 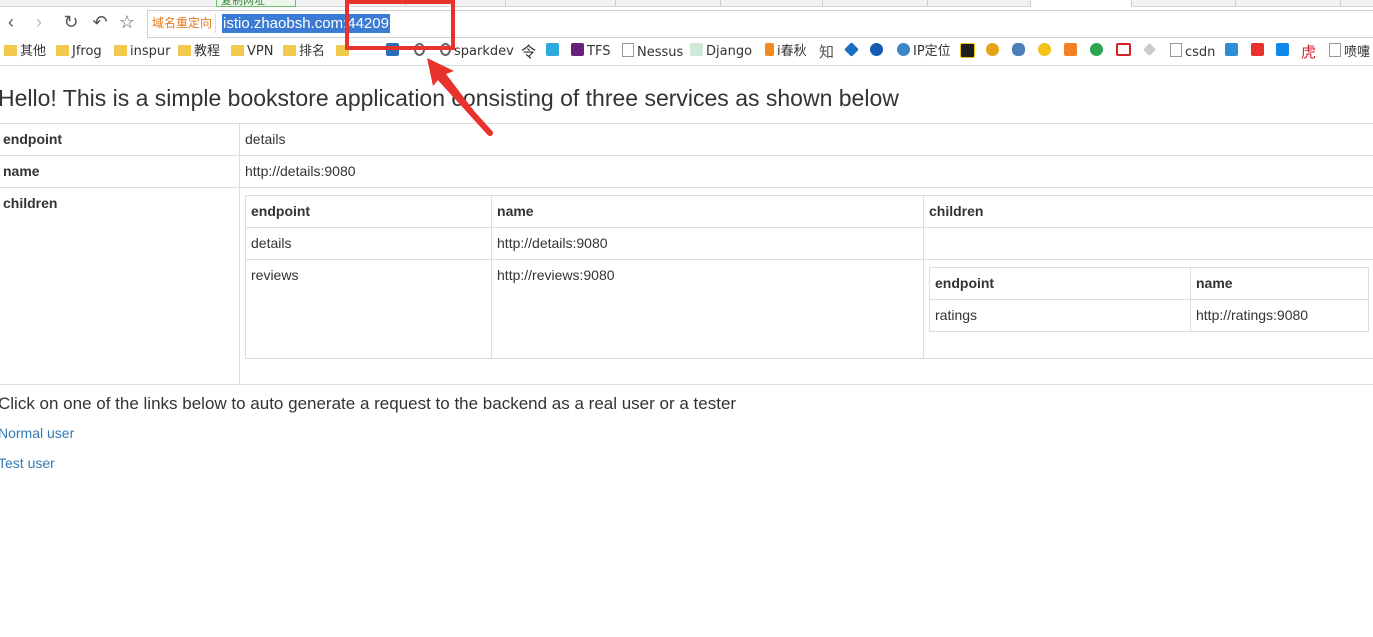 I want to click on star-blue-icon, so click(x=552, y=49).